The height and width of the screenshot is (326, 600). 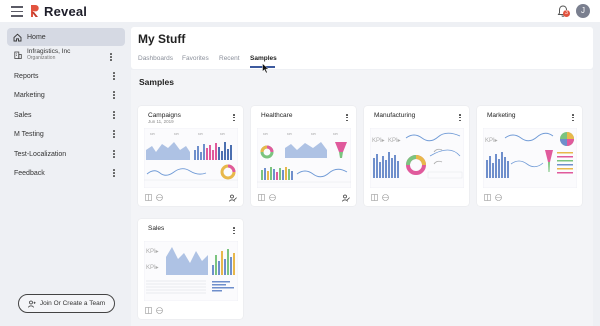 I want to click on sidebar-item-feedback: Feedback, so click(x=66, y=173).